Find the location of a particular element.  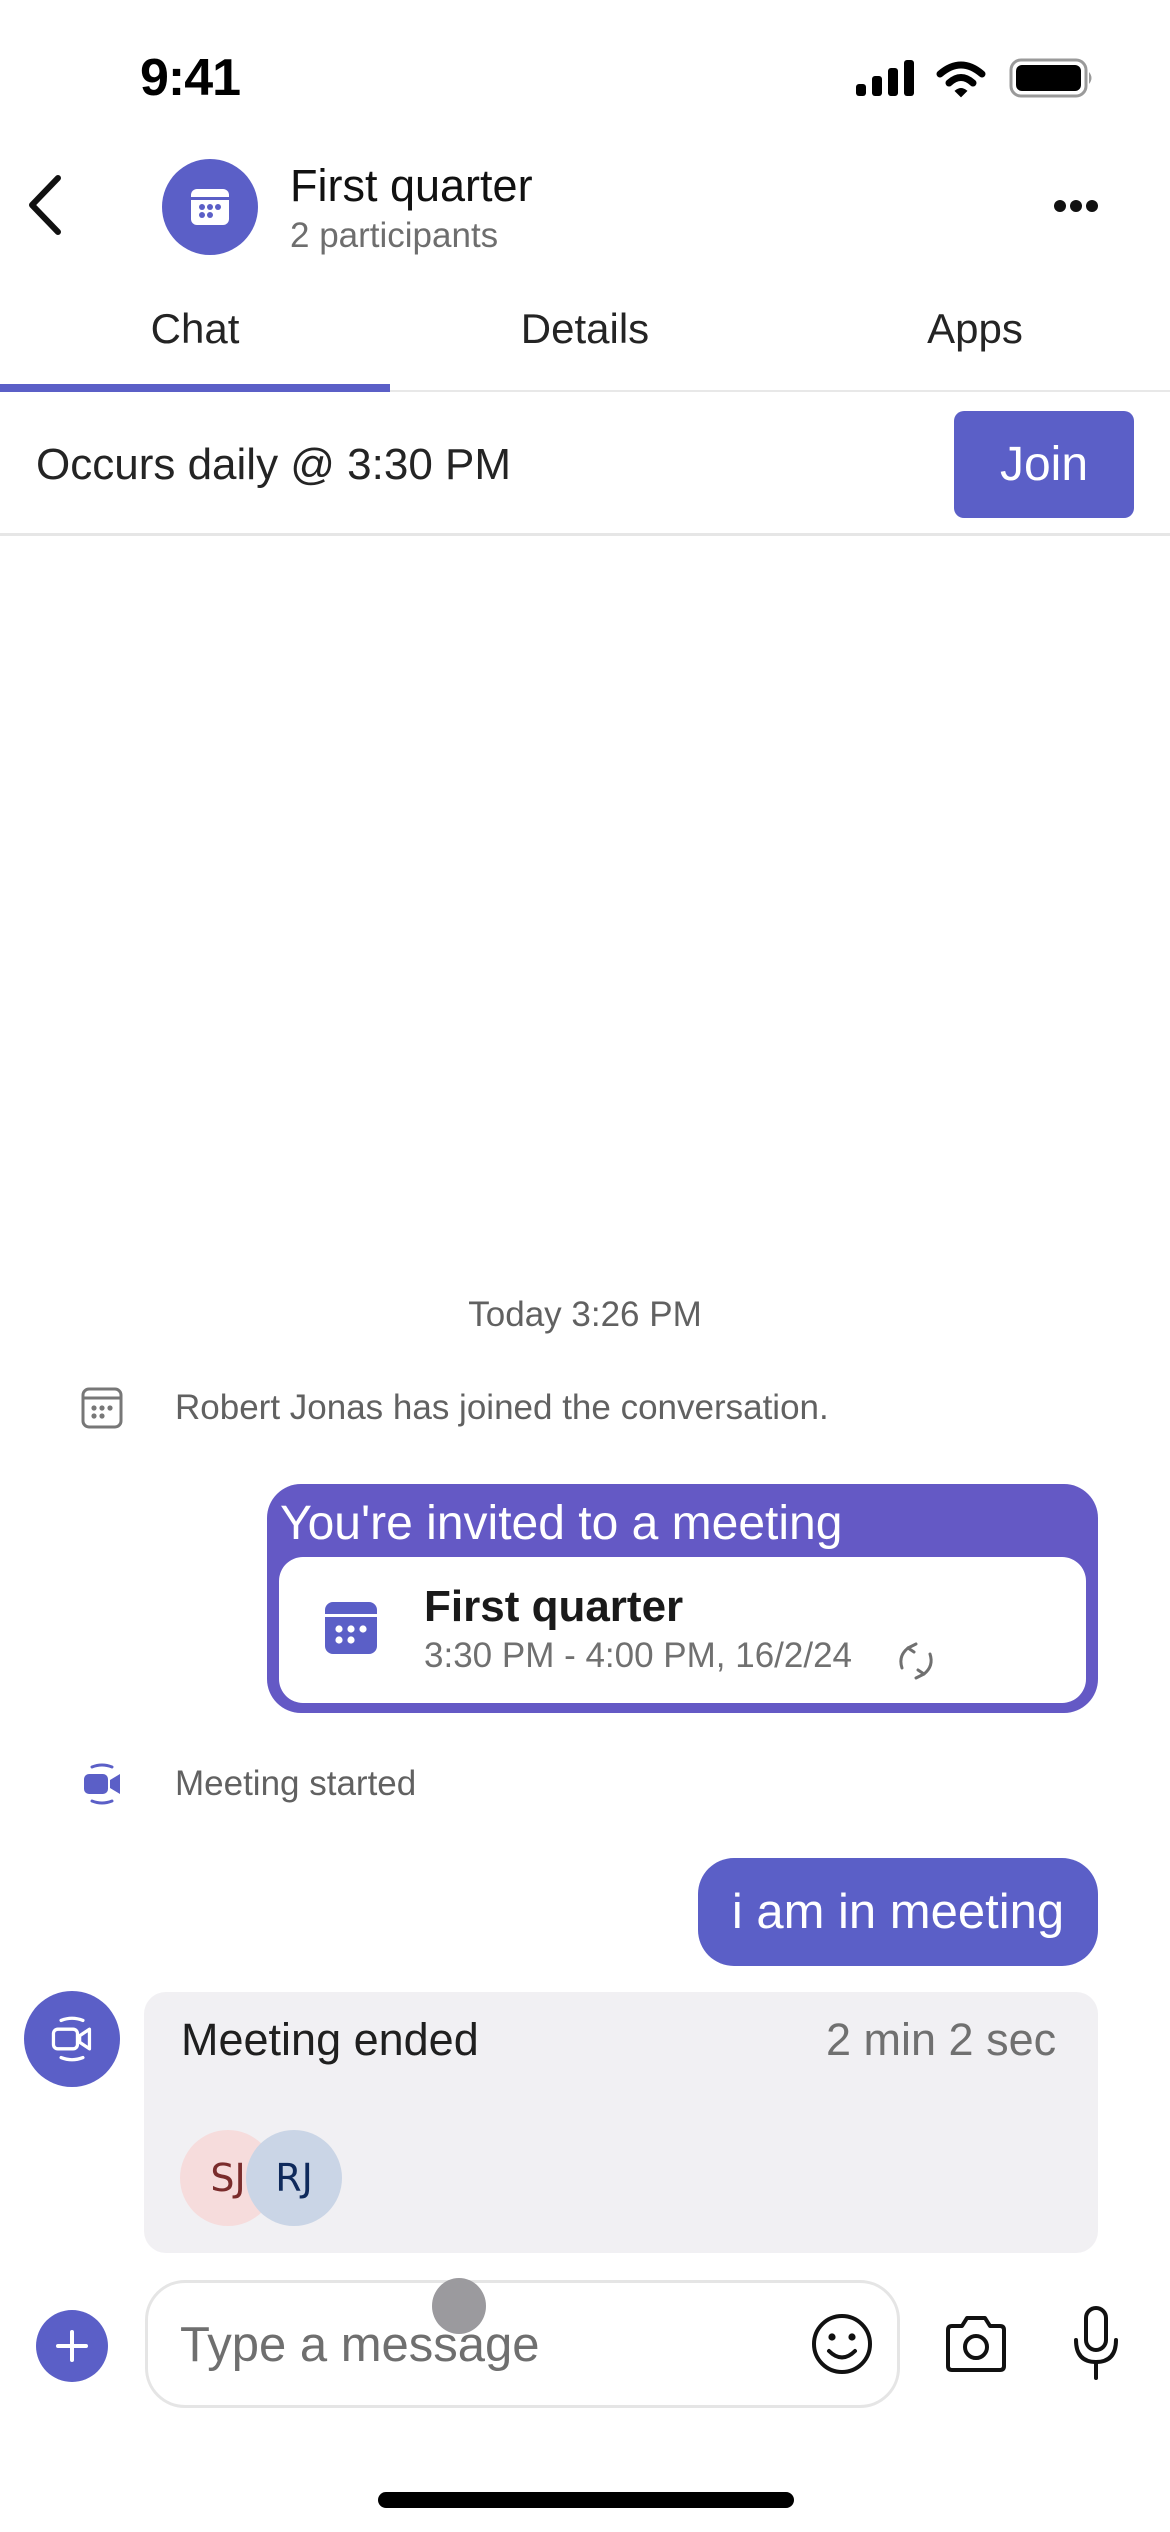

plus-icon is located at coordinates (72, 2346).